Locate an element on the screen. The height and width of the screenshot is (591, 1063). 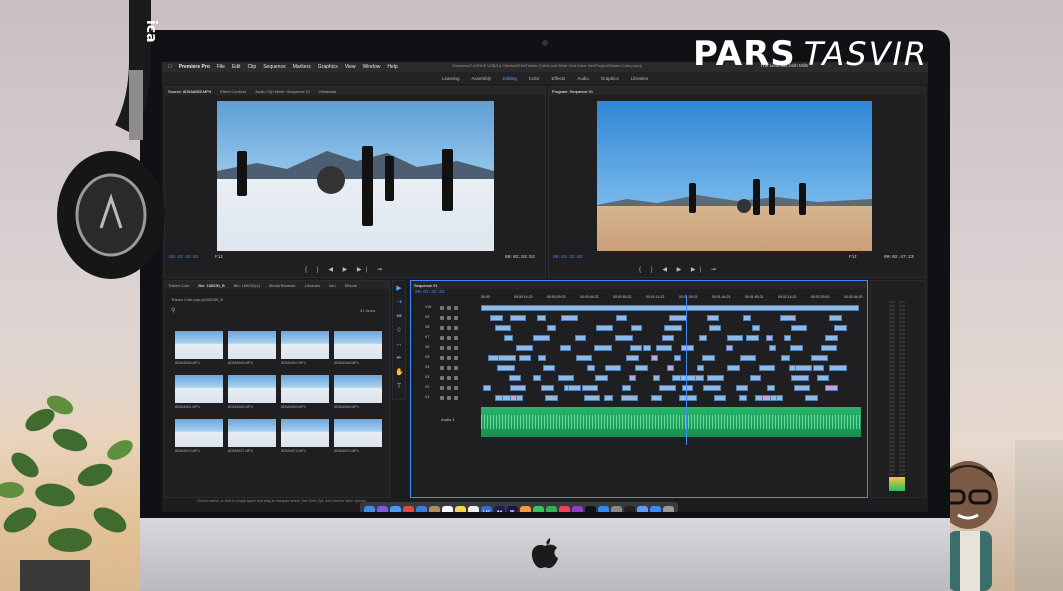
ws-editing: Editing is located at coordinates (510, 78).